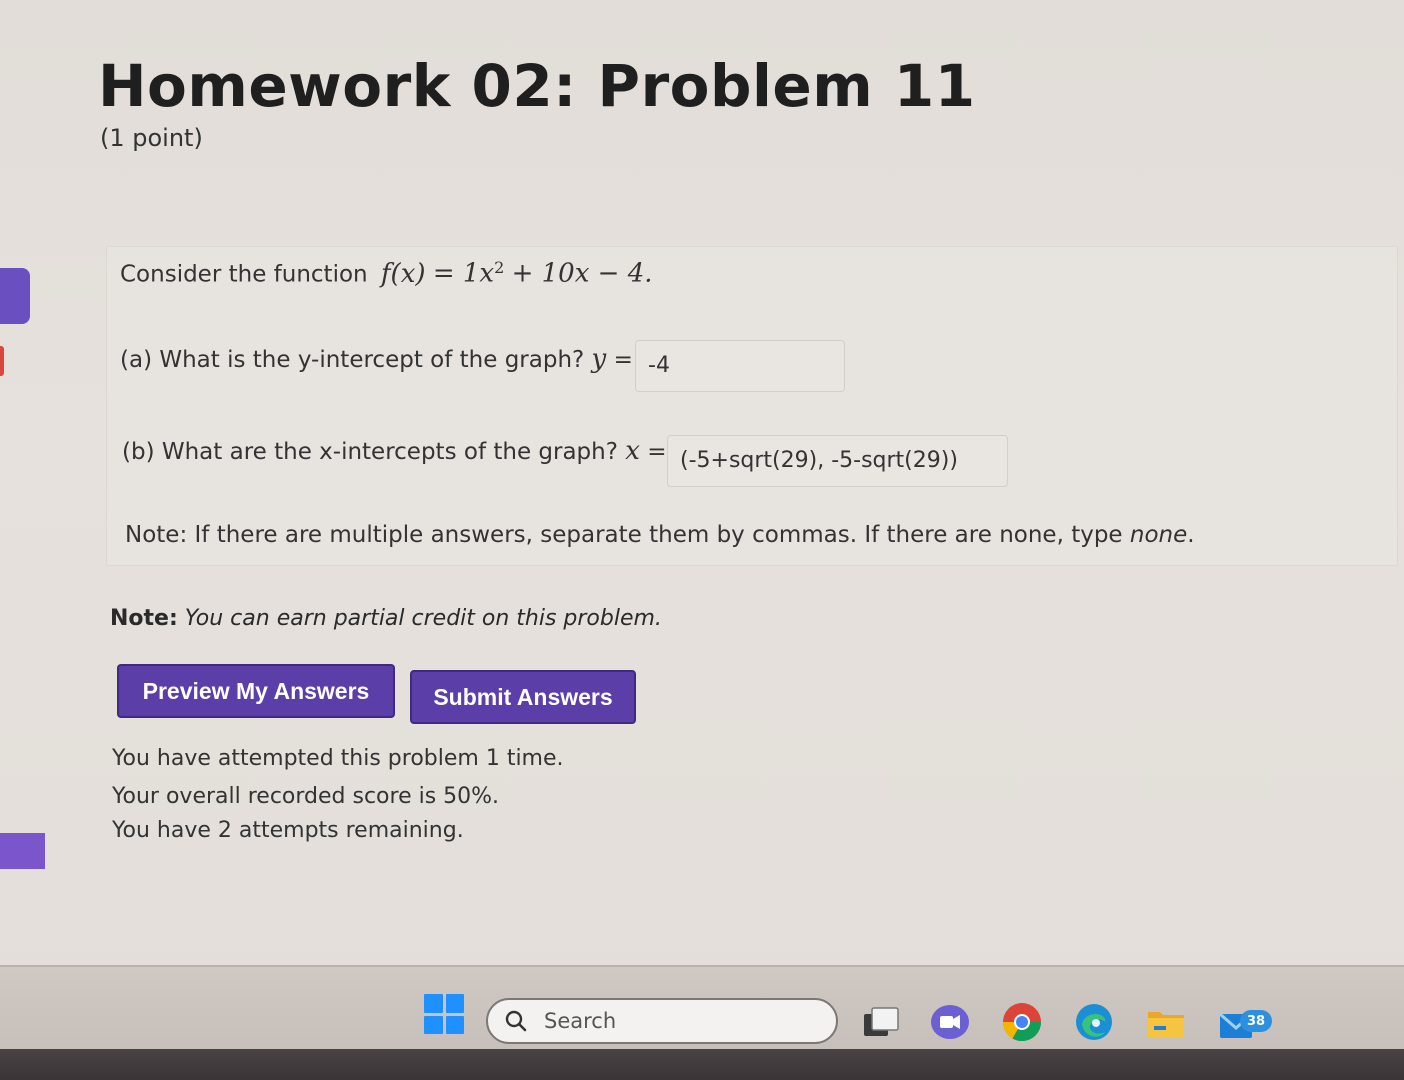 The width and height of the screenshot is (1404, 1080). Describe the element at coordinates (662, 1021) in the screenshot. I see `taskbar-search: Search` at that location.